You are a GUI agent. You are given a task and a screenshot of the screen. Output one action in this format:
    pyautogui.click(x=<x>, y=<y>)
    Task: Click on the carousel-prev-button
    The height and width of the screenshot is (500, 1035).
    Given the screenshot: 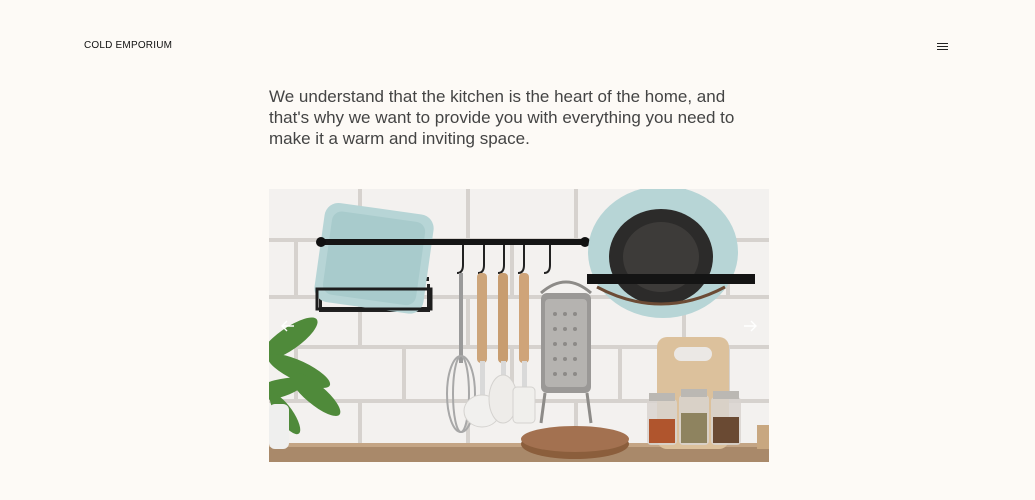 What is the action you would take?
    pyautogui.click(x=288, y=326)
    